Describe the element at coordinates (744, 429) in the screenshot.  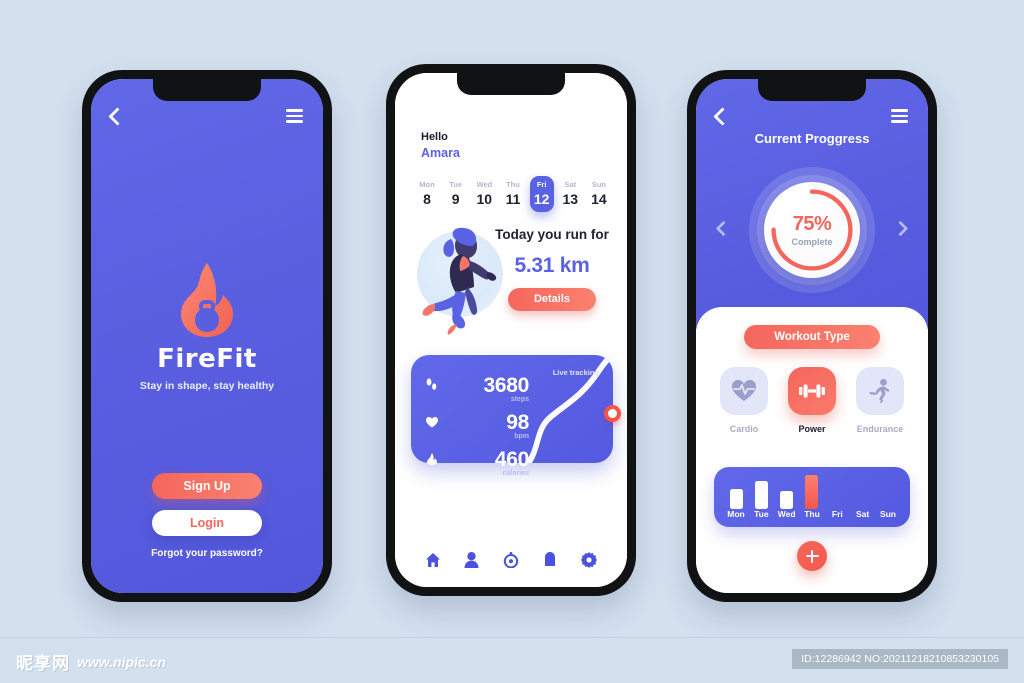
I see `workout-option-label: Cardio` at that location.